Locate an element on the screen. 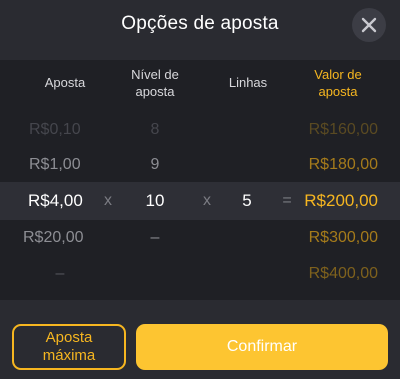 The height and width of the screenshot is (379, 400). column-header-lines: Linhas is located at coordinates (248, 82).